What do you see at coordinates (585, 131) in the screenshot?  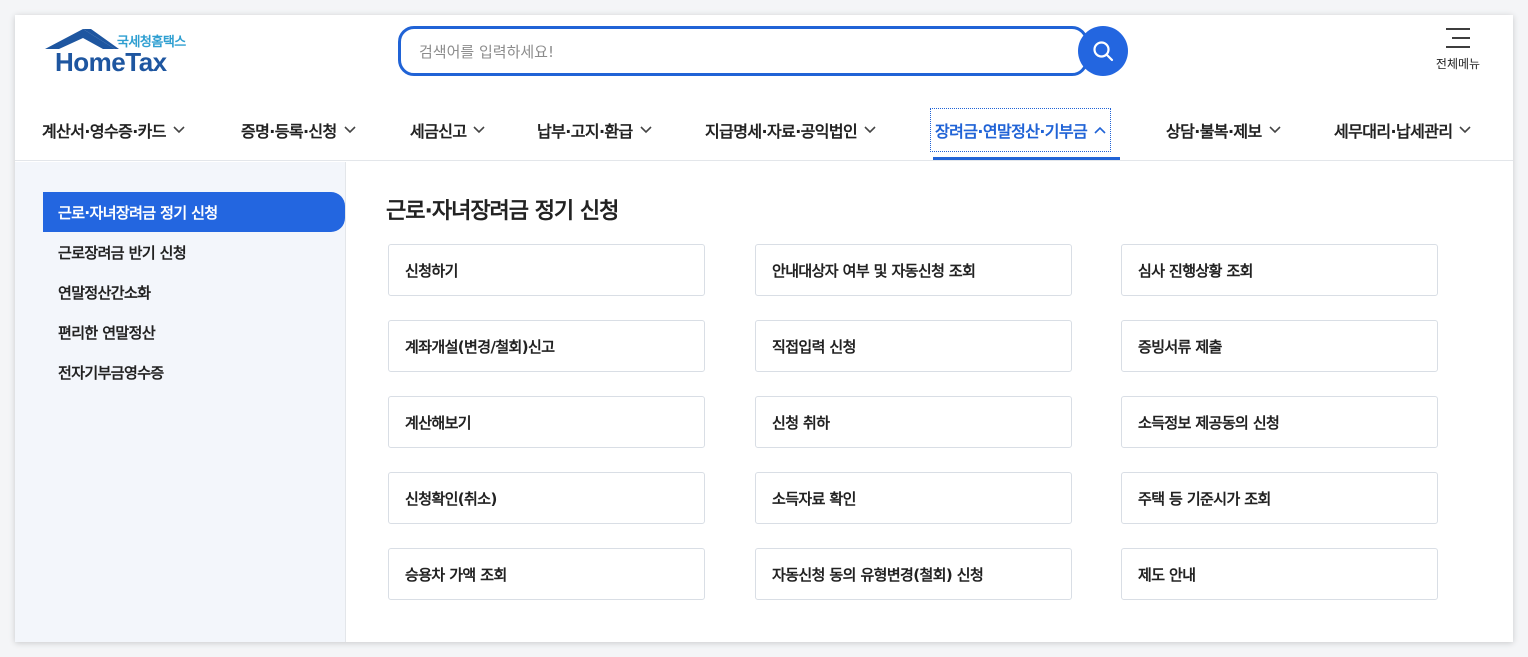 I see `nav-item-label: 납부·고지·환급` at bounding box center [585, 131].